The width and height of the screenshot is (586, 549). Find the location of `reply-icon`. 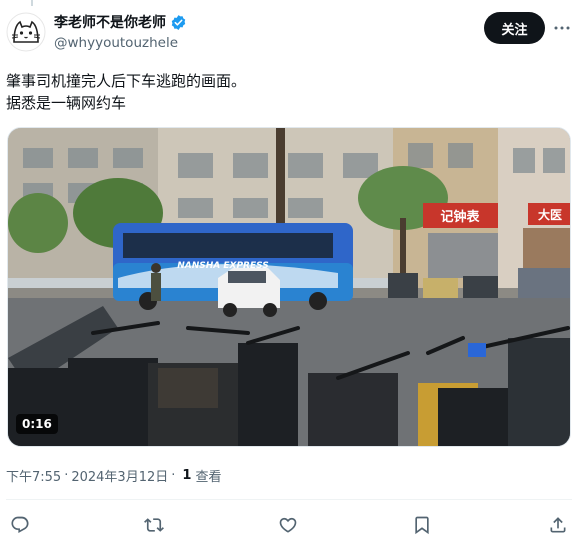

reply-icon is located at coordinates (20, 525).